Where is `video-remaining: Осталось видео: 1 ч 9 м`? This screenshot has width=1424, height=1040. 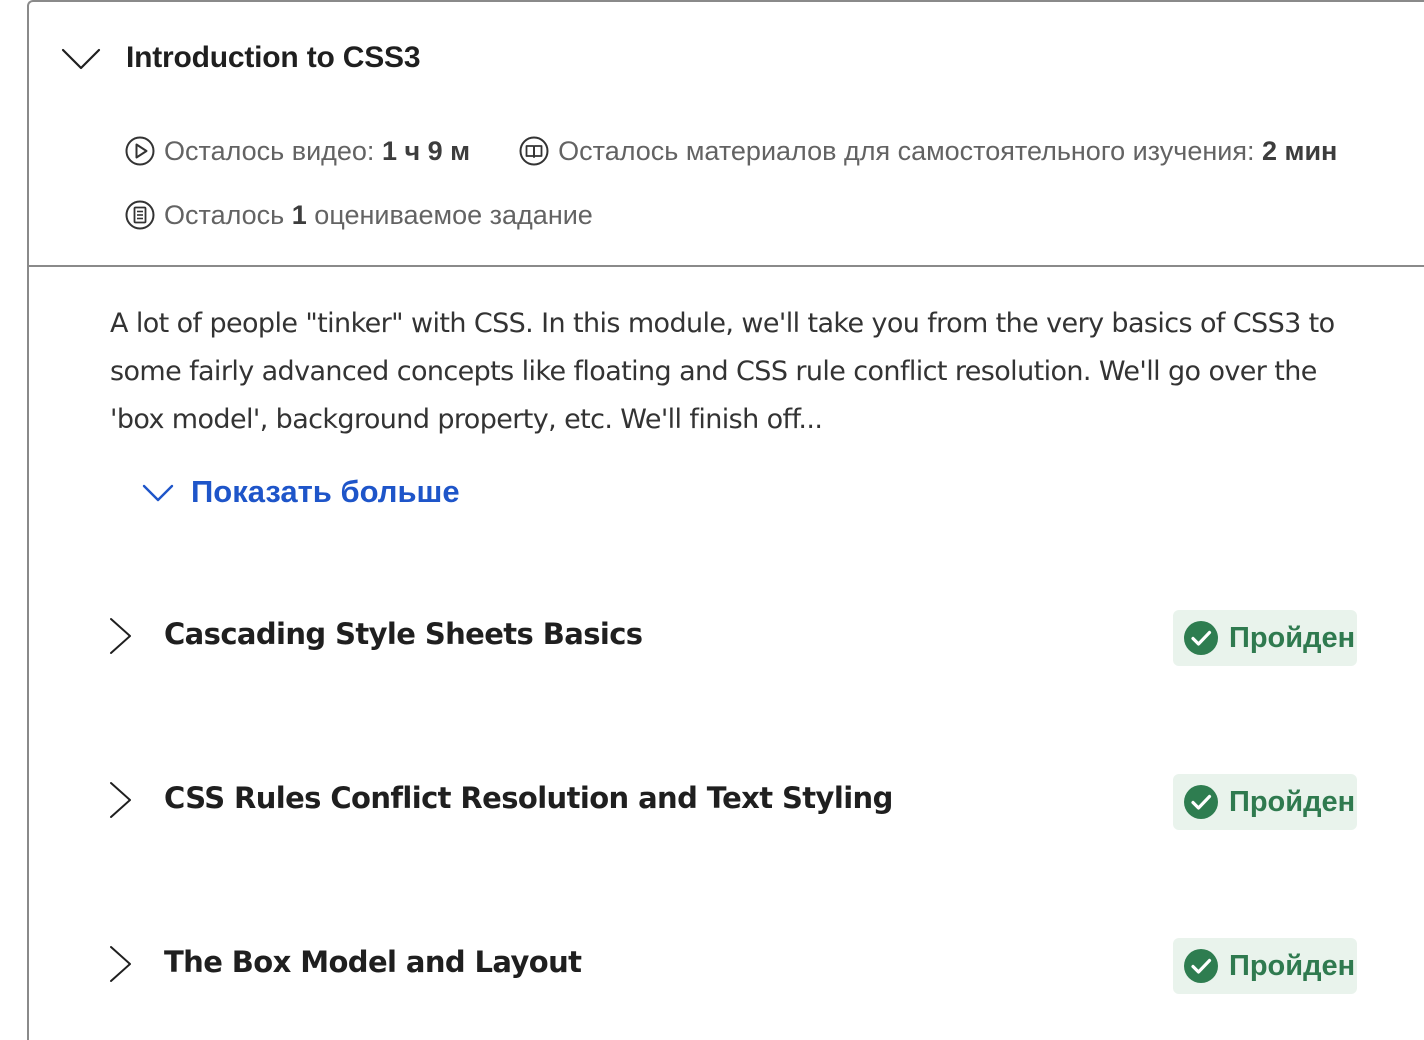
video-remaining: Осталось видео: 1 ч 9 м is located at coordinates (297, 151).